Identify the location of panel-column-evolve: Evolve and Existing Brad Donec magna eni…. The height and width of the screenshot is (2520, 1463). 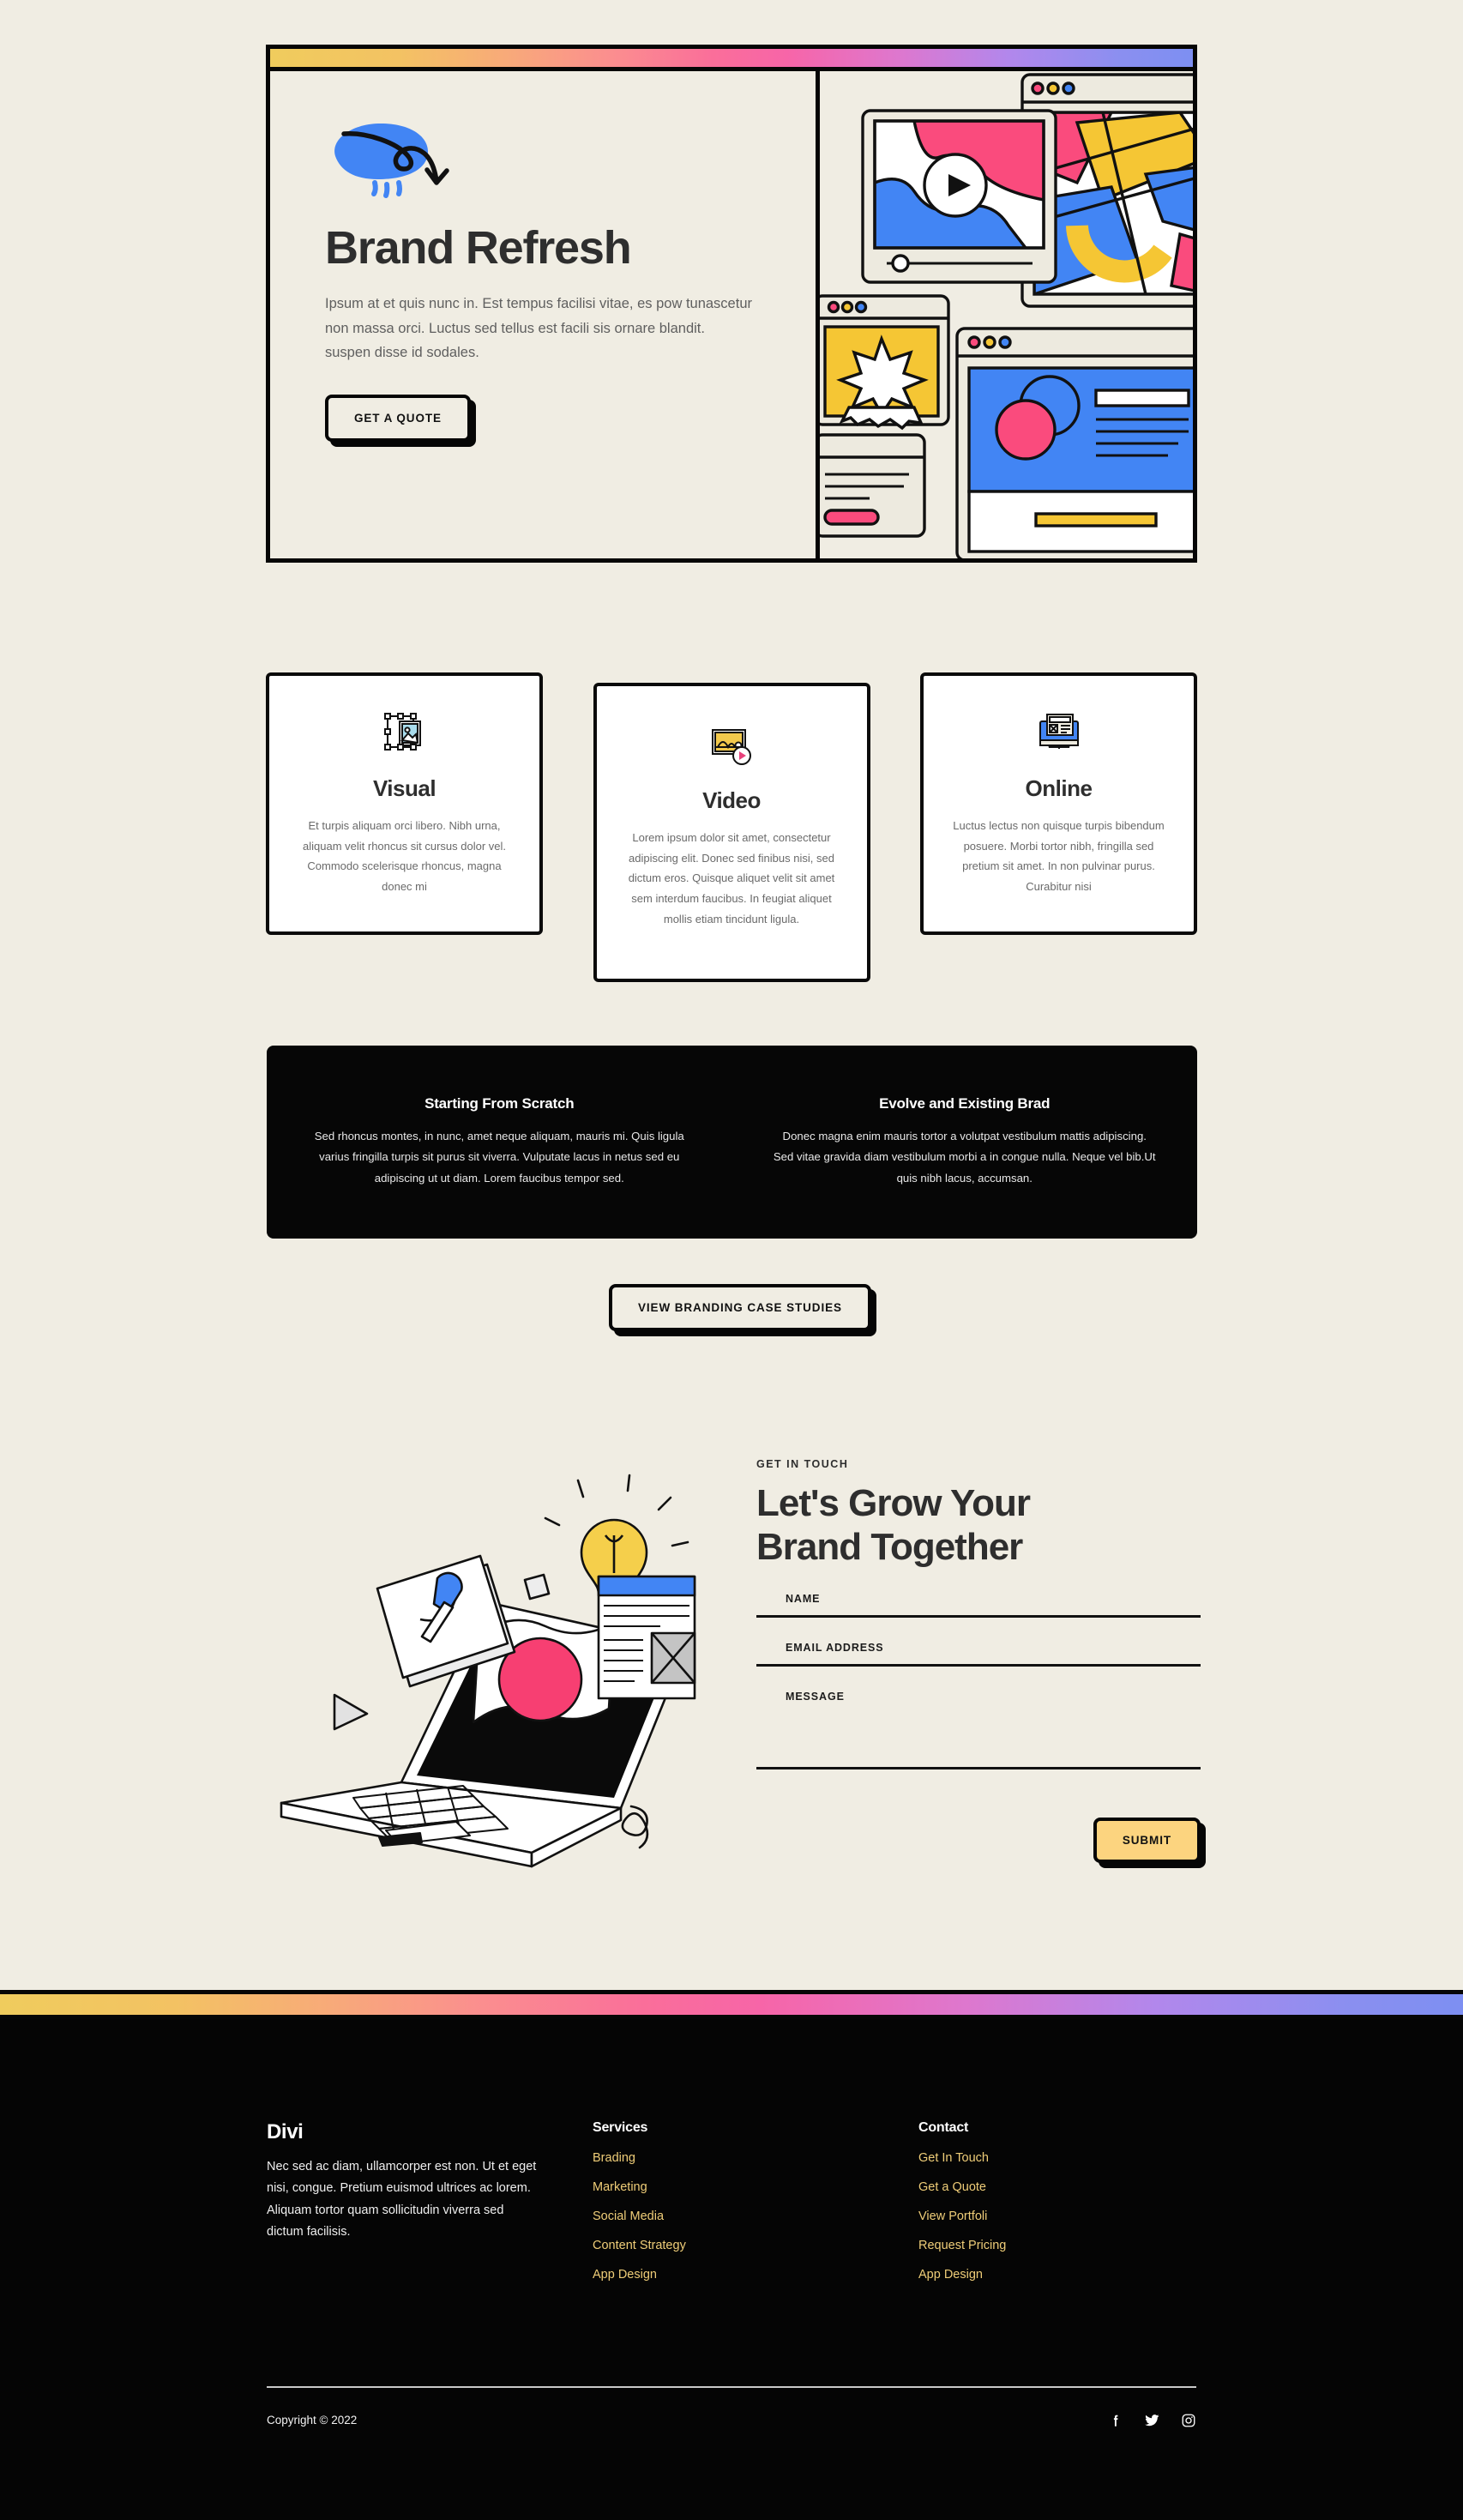
(965, 1142).